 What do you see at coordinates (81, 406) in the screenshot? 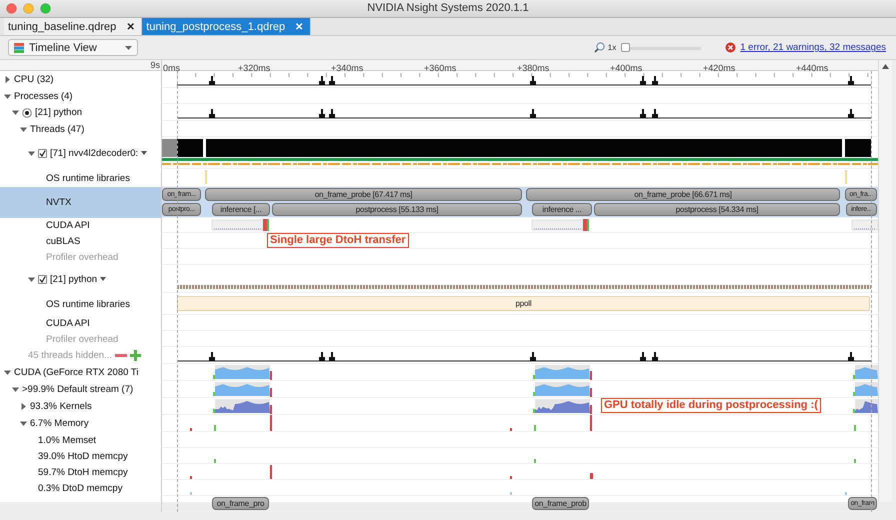
I see `tree-item: 93.3% Kernels` at bounding box center [81, 406].